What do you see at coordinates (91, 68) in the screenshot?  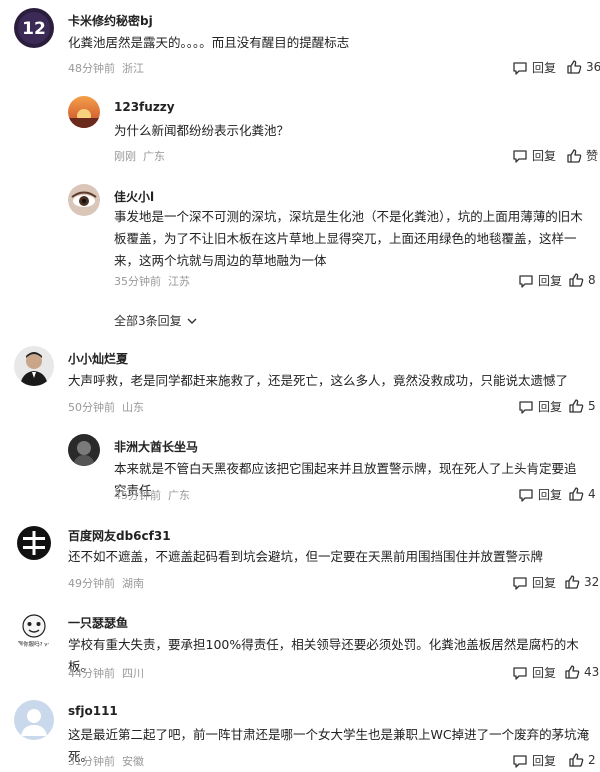 I see `comment-time: 48分钟前` at bounding box center [91, 68].